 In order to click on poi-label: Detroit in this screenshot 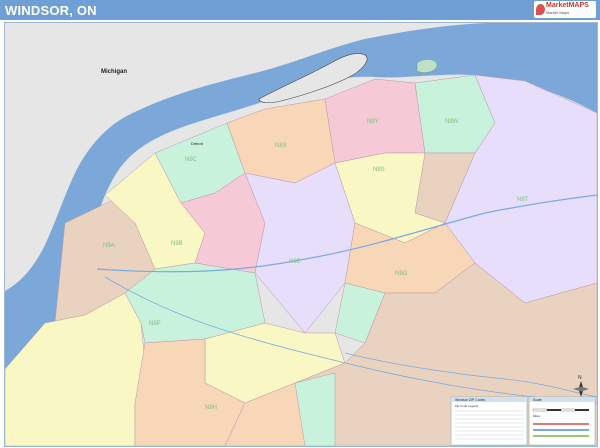, I will do `click(197, 143)`.